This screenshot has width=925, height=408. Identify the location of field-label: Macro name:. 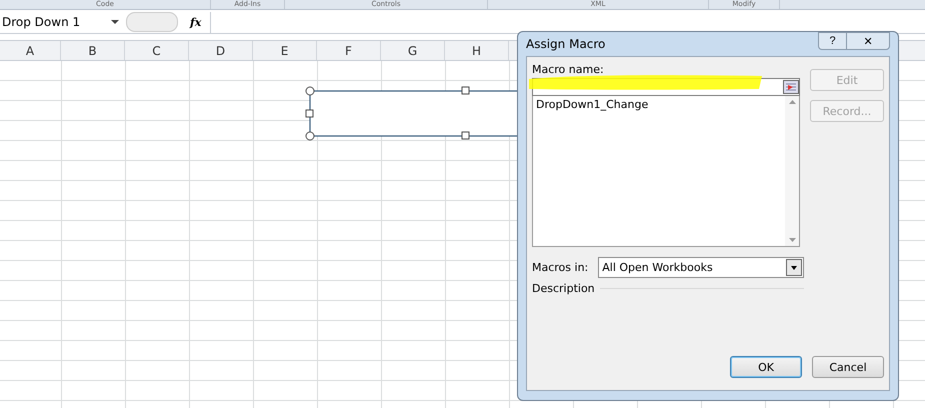
(568, 69).